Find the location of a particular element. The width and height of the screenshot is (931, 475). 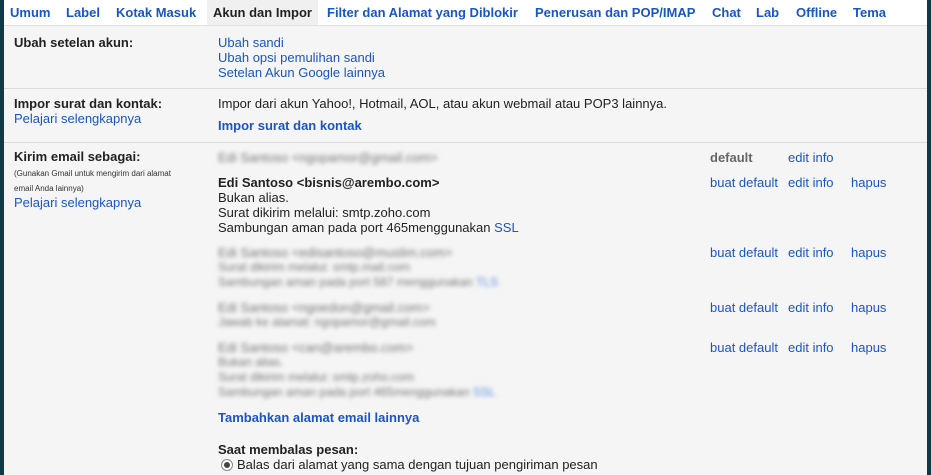

reply-same-address-radio is located at coordinates (227, 465).